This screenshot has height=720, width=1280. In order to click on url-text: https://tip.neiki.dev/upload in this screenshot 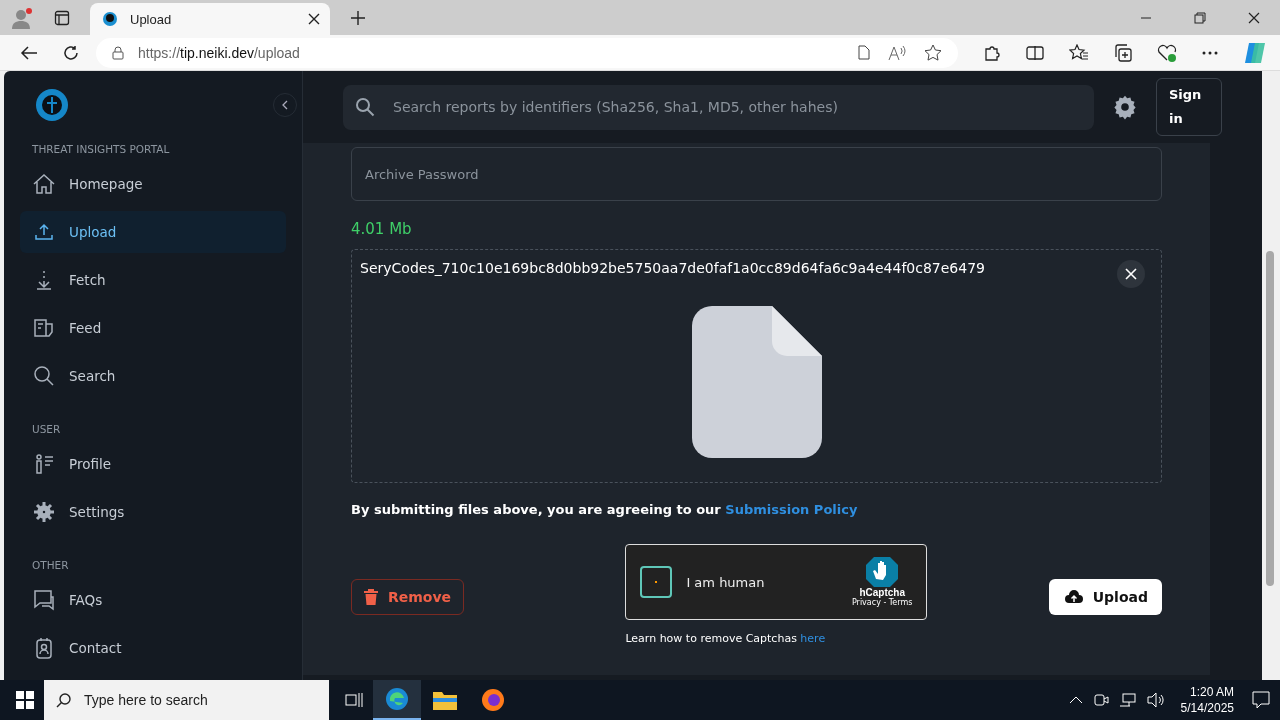, I will do `click(219, 52)`.